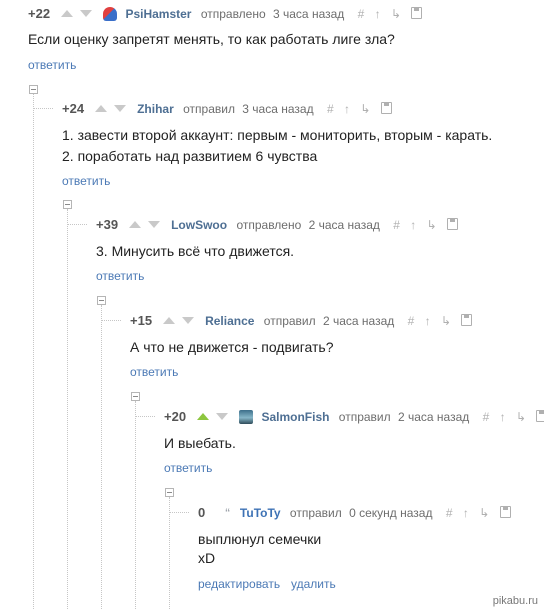 The image size is (544, 609). What do you see at coordinates (313, 584) in the screenshot?
I see `delete-link: удалить` at bounding box center [313, 584].